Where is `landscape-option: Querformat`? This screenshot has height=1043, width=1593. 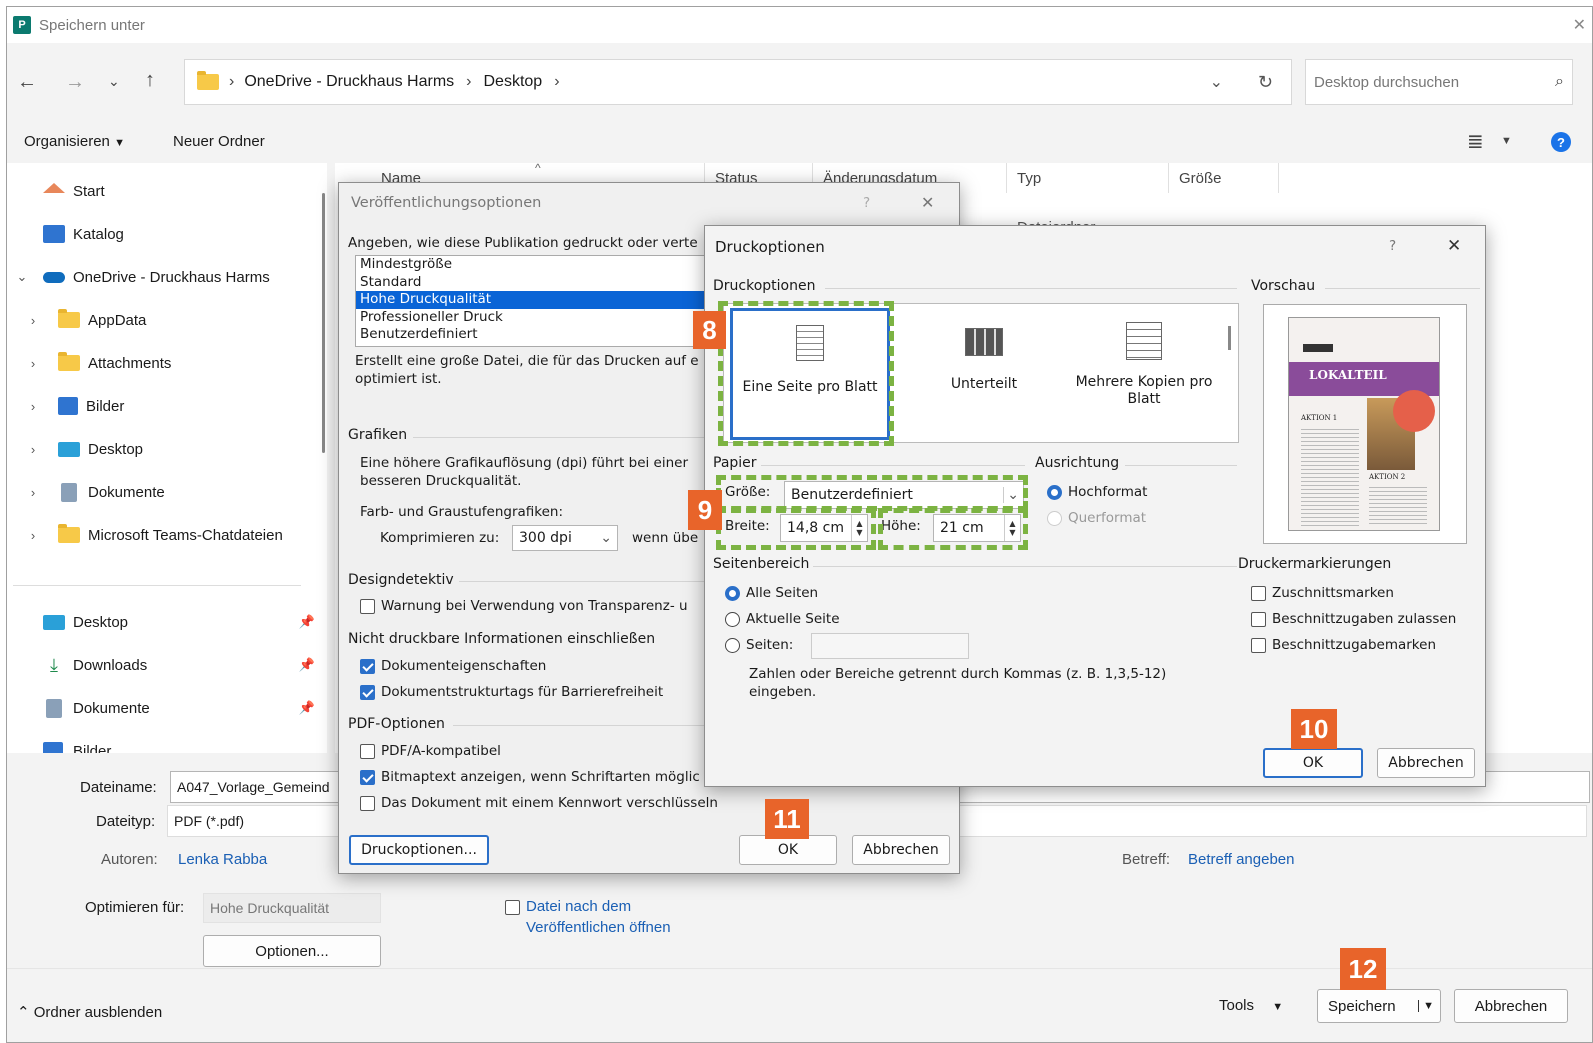
landscape-option: Querformat is located at coordinates (1096, 518).